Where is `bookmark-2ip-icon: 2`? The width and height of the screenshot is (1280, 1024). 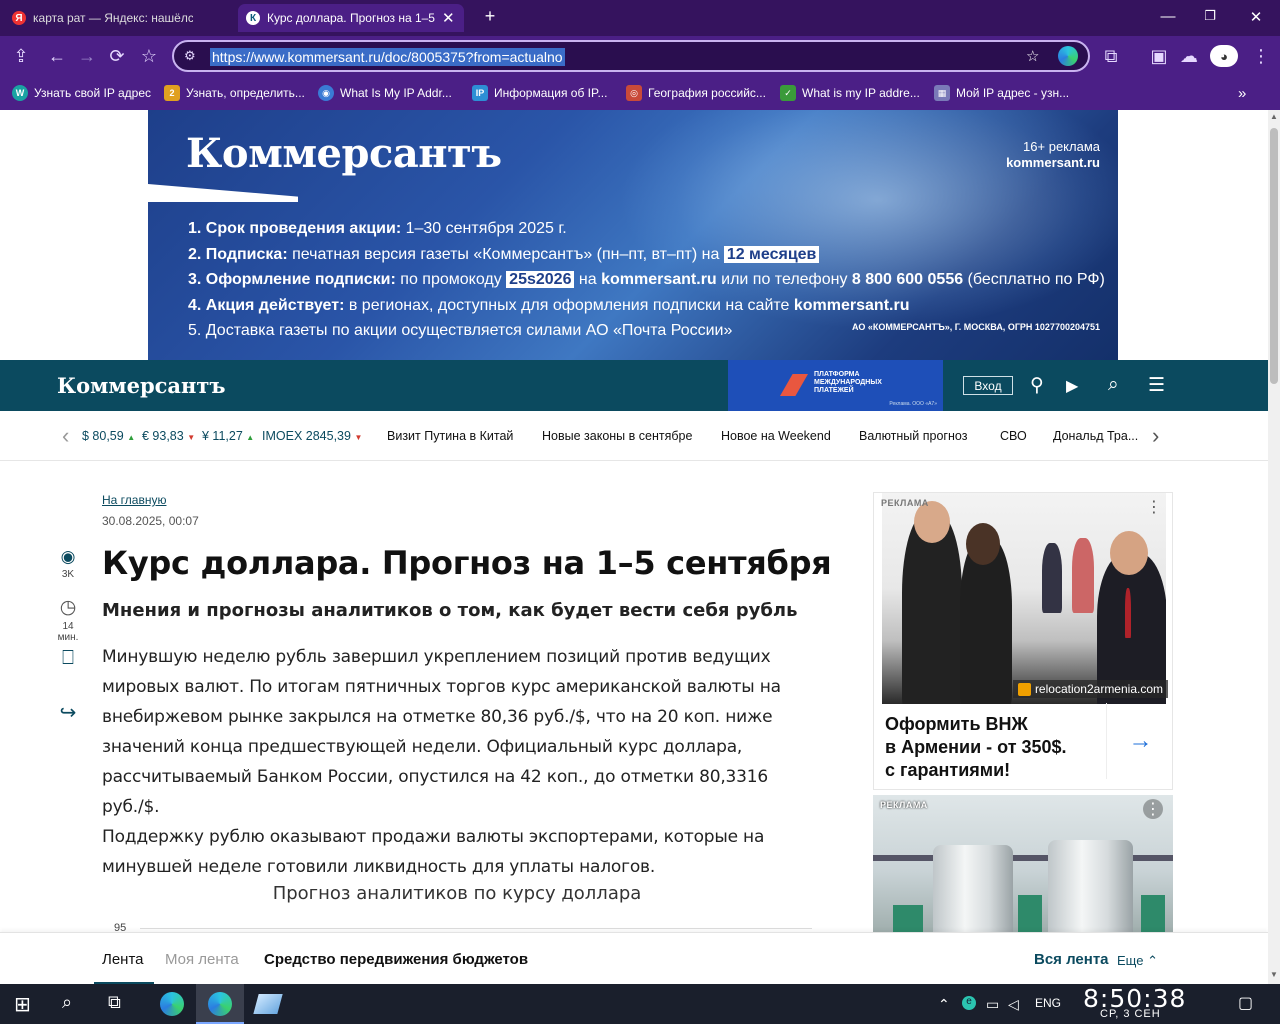
bookmark-2ip-icon: 2 is located at coordinates (172, 93).